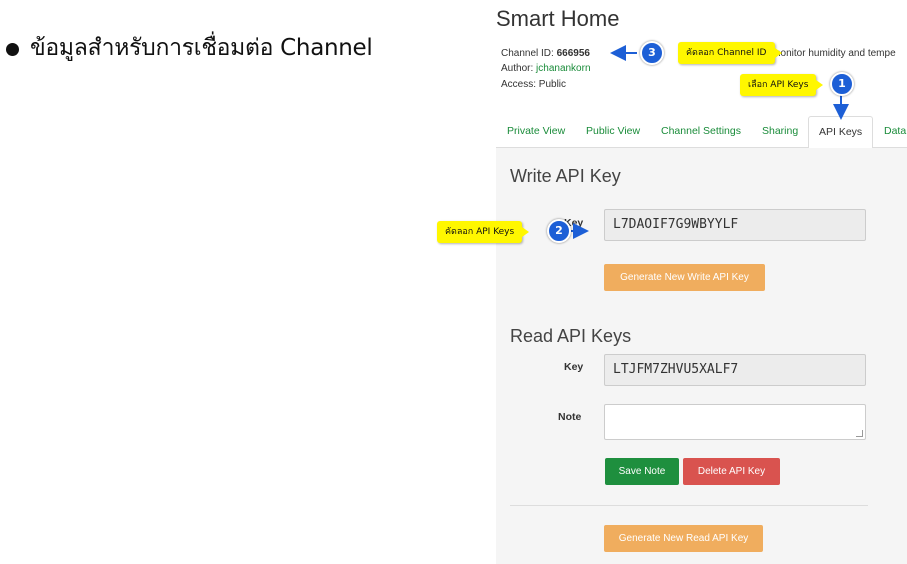  What do you see at coordinates (652, 53) in the screenshot?
I see `step-3-badge: 3` at bounding box center [652, 53].